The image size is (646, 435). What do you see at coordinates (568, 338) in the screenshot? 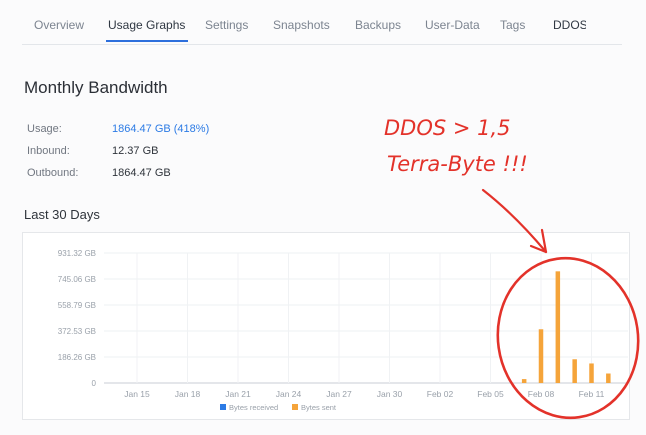
I see `annotation-circle` at bounding box center [568, 338].